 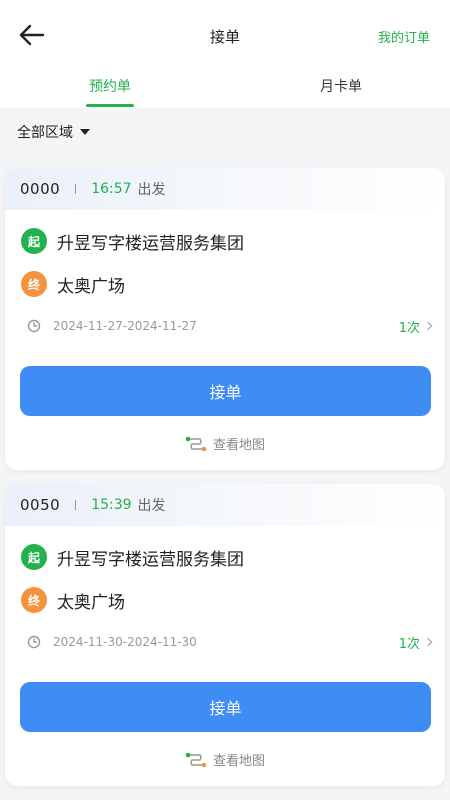 I want to click on region-filter-label: 全部区域, so click(x=45, y=133).